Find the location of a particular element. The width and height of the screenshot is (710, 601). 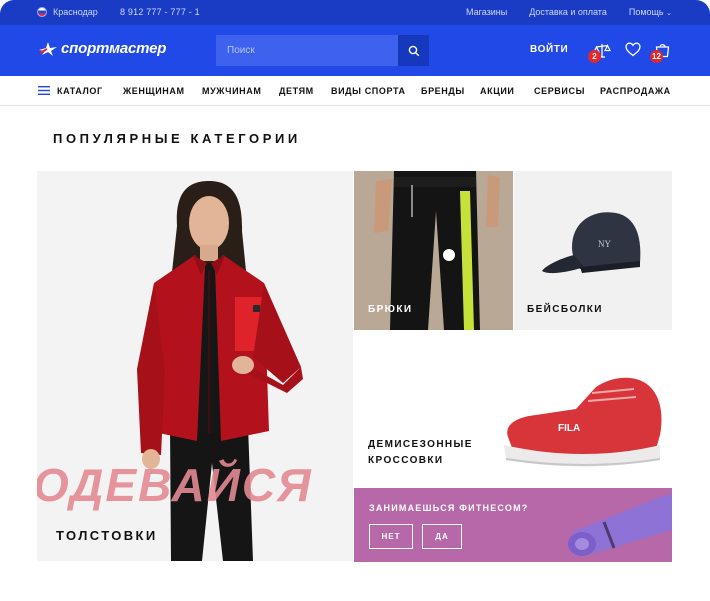

compare-count-badge: 2 is located at coordinates (594, 56).